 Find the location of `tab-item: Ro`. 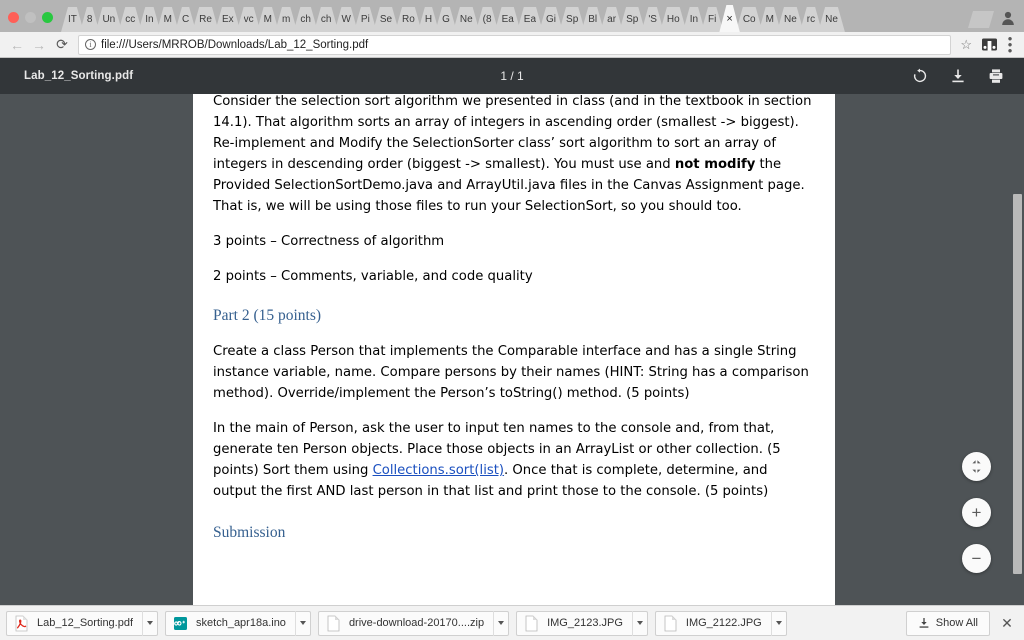

tab-item: Ro is located at coordinates (408, 19).